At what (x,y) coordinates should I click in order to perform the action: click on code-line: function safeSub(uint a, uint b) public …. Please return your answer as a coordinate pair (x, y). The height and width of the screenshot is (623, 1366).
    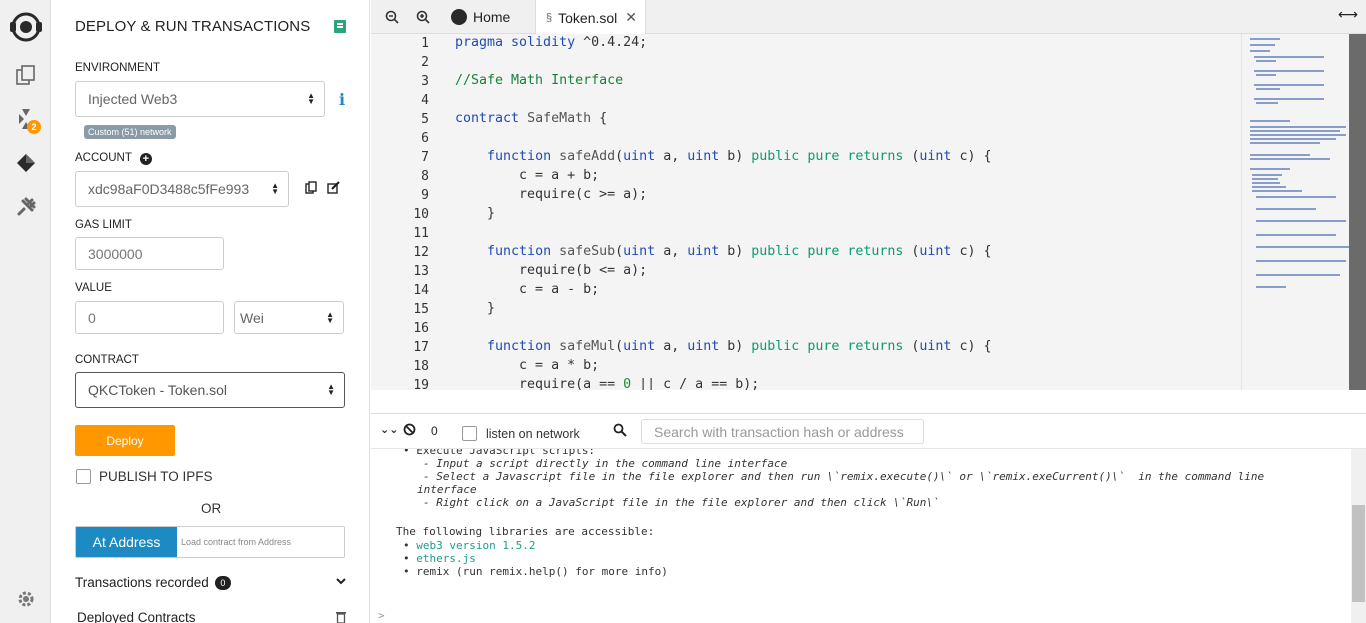
    Looking at the image, I should click on (739, 251).